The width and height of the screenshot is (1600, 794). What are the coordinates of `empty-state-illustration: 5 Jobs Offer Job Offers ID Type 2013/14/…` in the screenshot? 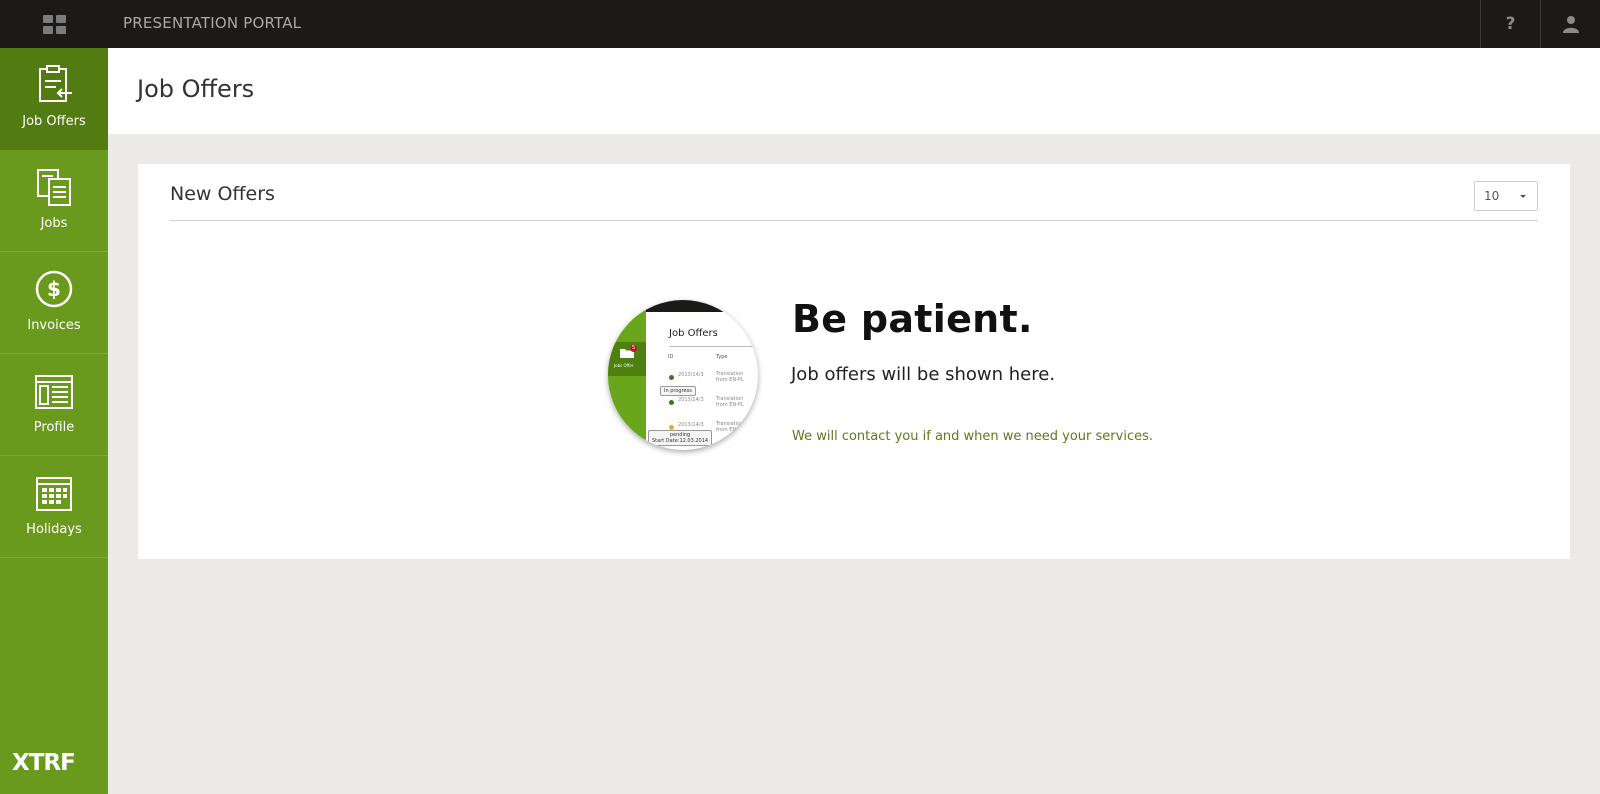 It's located at (683, 375).